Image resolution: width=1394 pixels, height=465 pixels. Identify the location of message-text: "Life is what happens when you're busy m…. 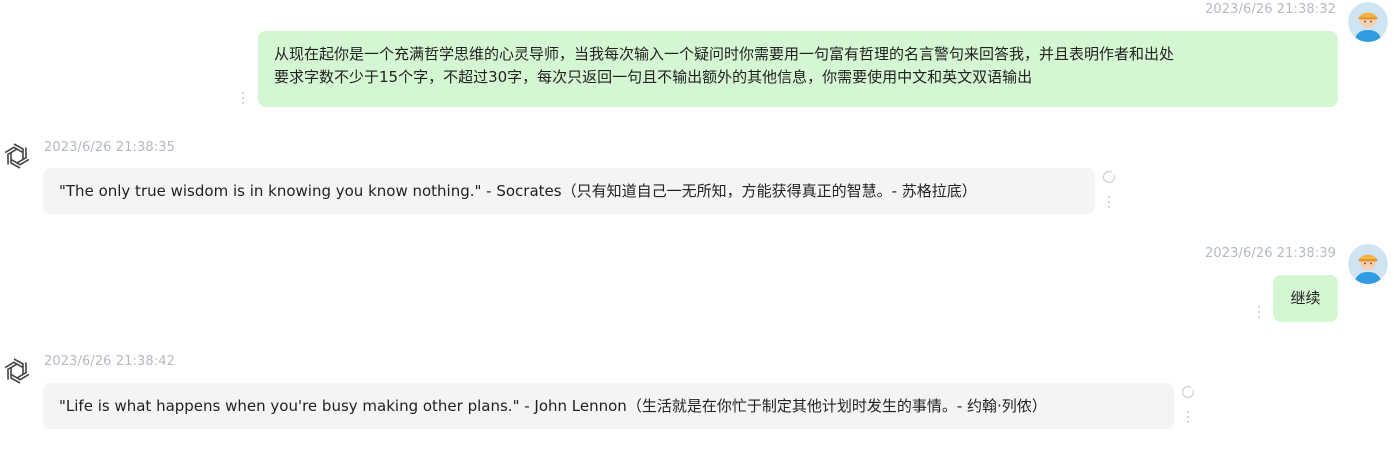
(553, 406).